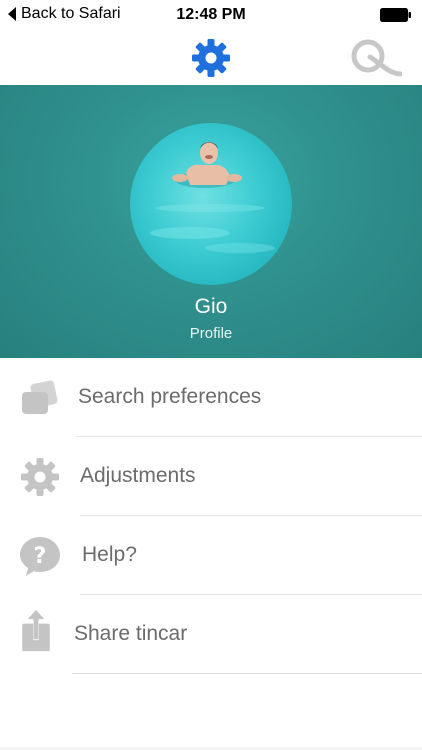  I want to click on status-time: 12:48 PM, so click(211, 14).